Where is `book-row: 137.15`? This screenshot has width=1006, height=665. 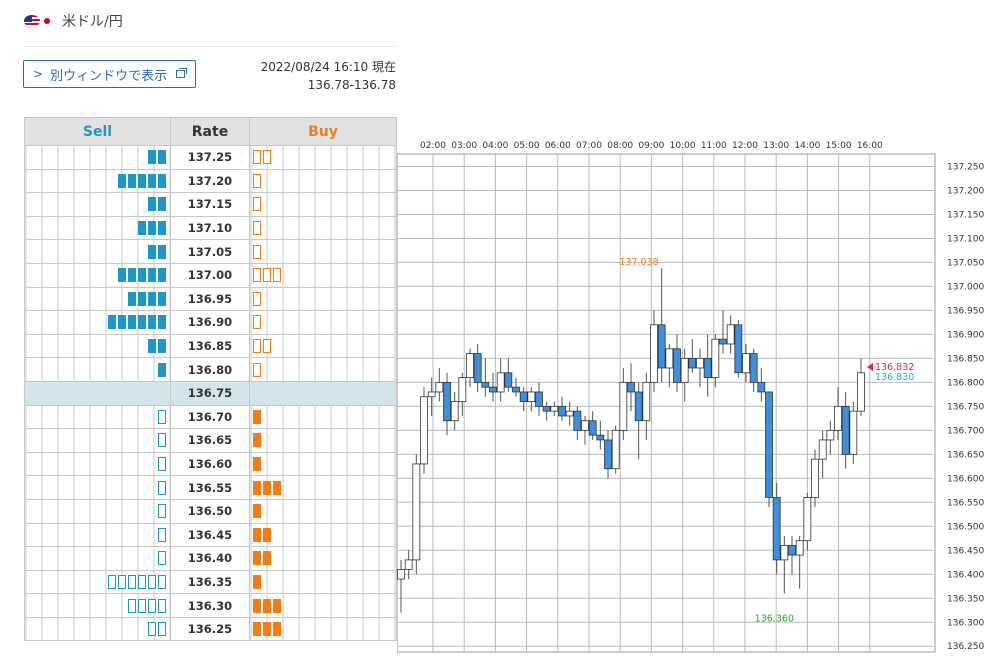 book-row: 137.15 is located at coordinates (210, 204).